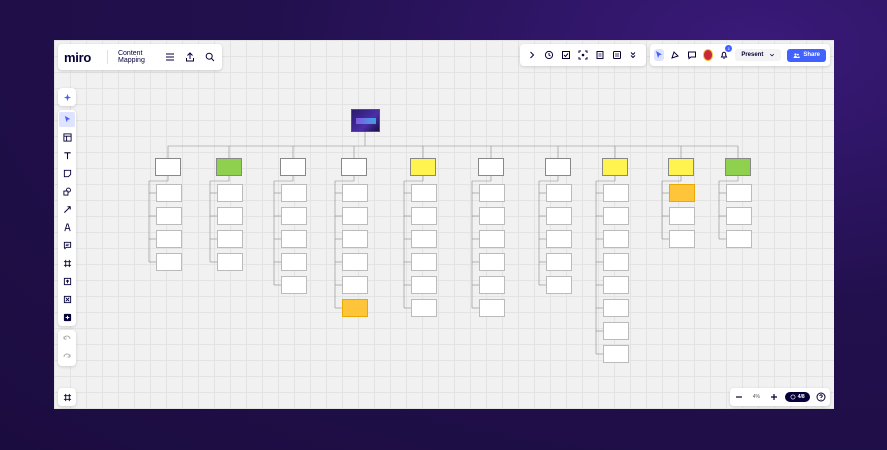  What do you see at coordinates (726, 53) in the screenshot?
I see `notifications-bell-icon: 1` at bounding box center [726, 53].